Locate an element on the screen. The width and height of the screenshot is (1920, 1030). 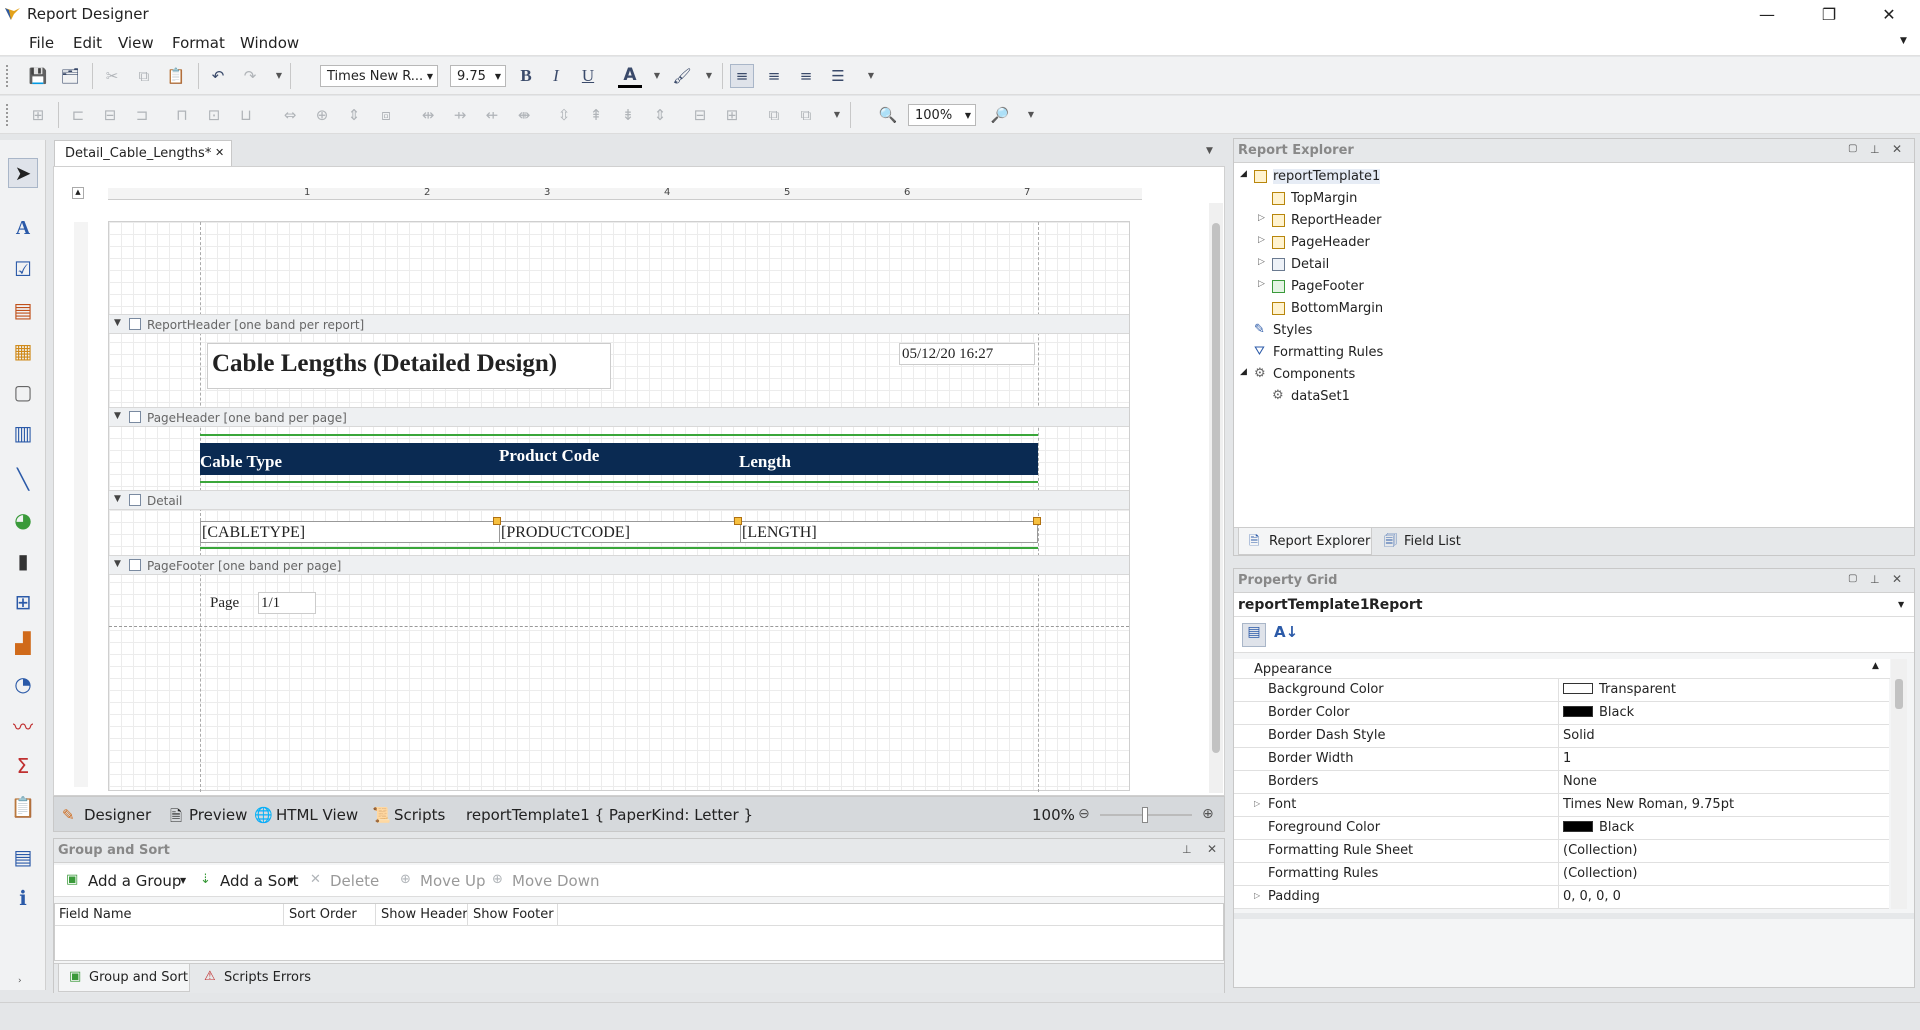
font-size-combo: 9.75 ▼ is located at coordinates (478, 76).